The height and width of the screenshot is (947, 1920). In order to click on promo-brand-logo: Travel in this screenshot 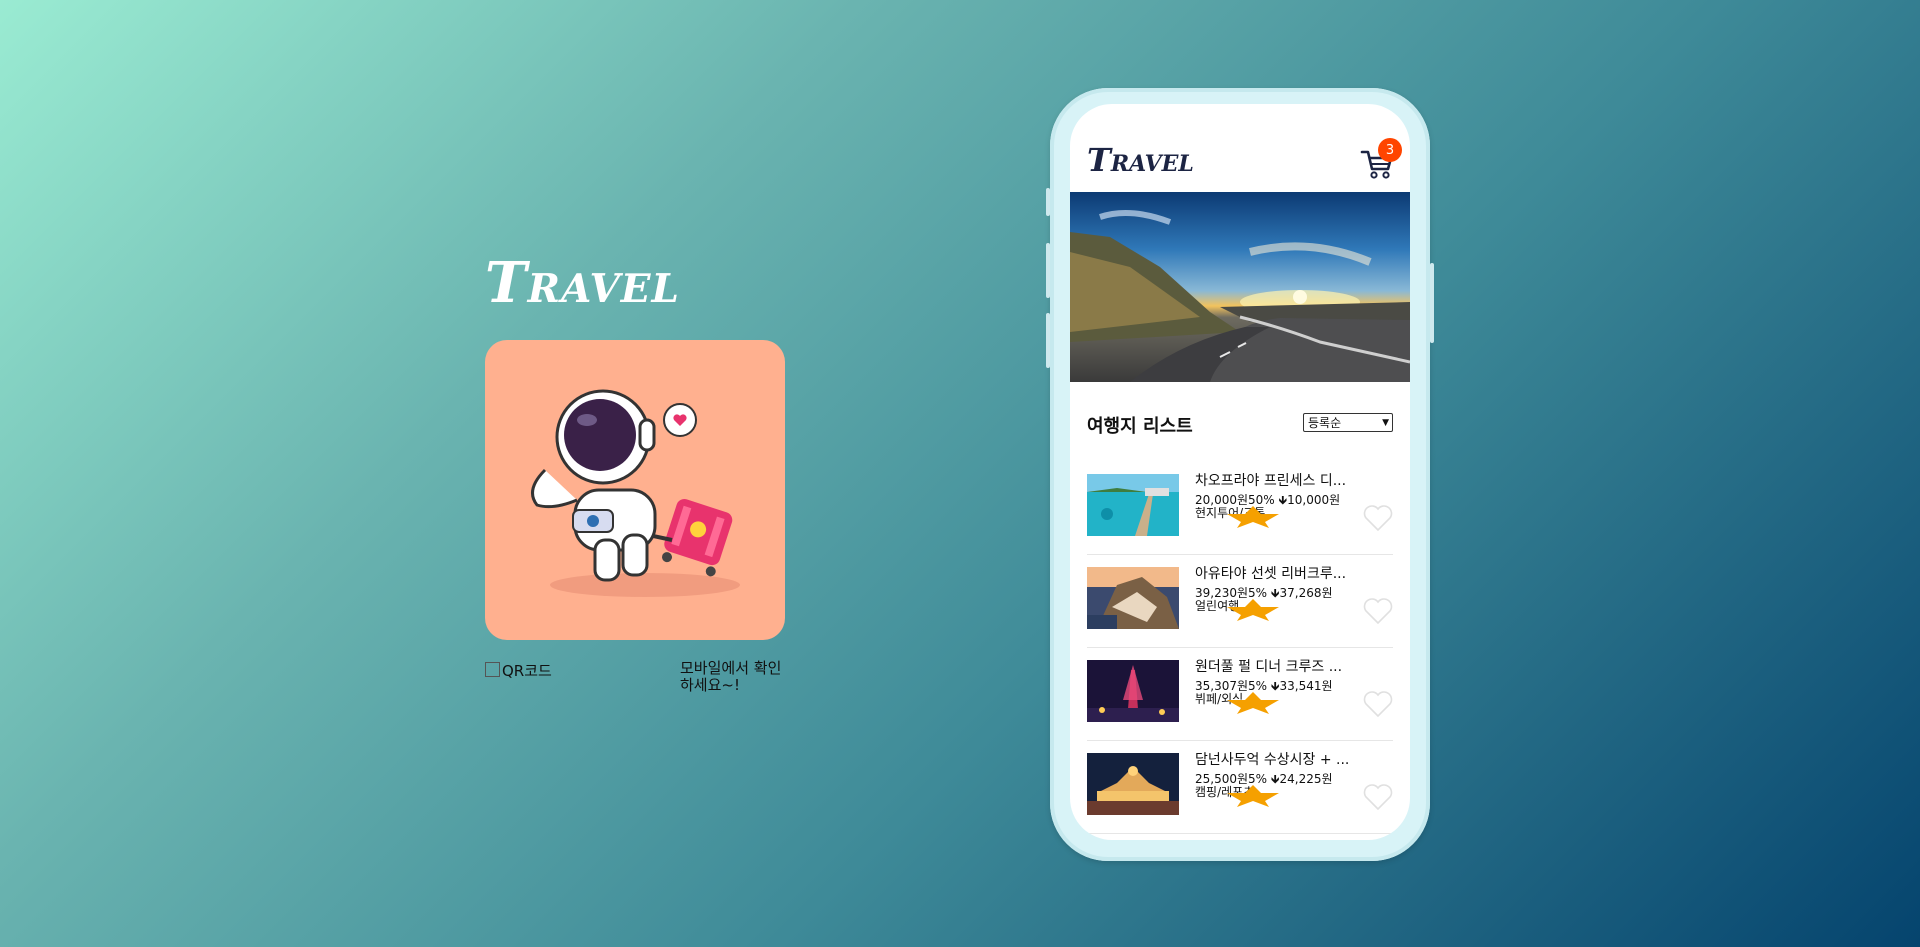, I will do `click(582, 283)`.